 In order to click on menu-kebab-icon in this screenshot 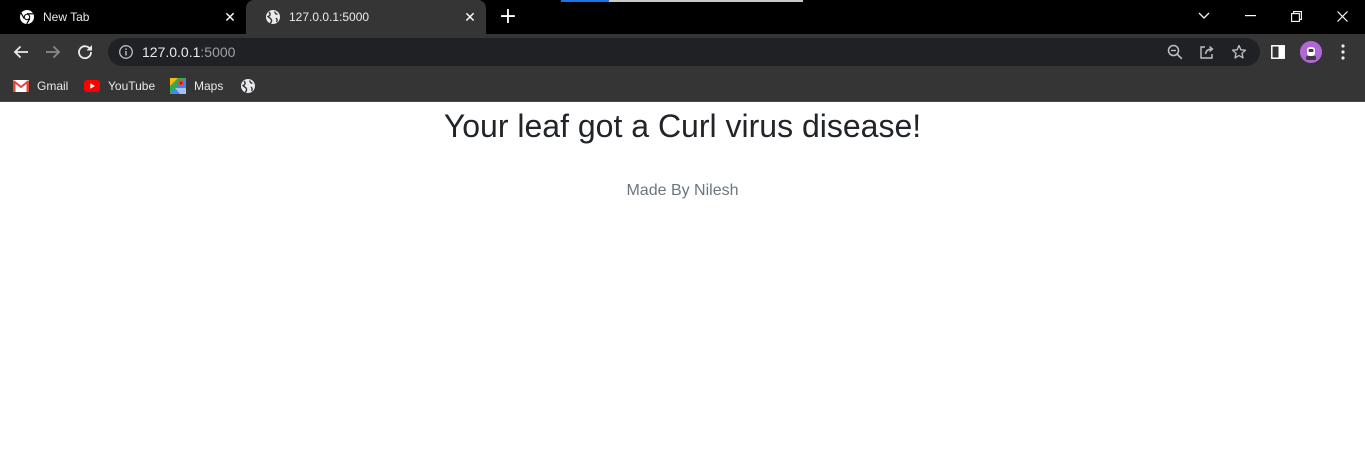, I will do `click(1343, 52)`.